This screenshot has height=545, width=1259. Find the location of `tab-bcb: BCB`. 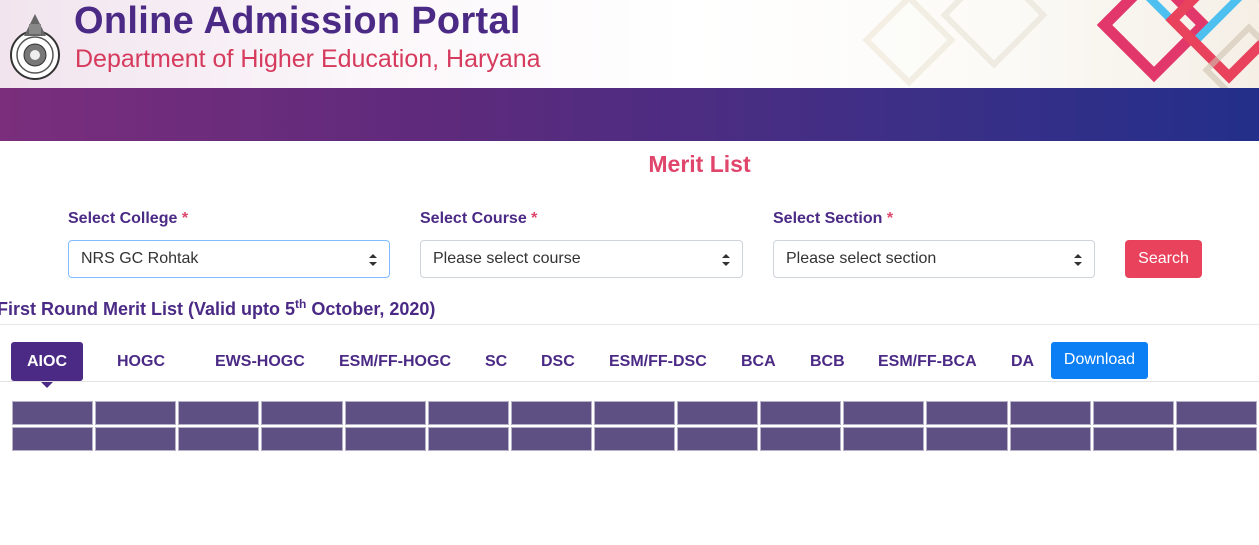

tab-bcb: BCB is located at coordinates (827, 361).